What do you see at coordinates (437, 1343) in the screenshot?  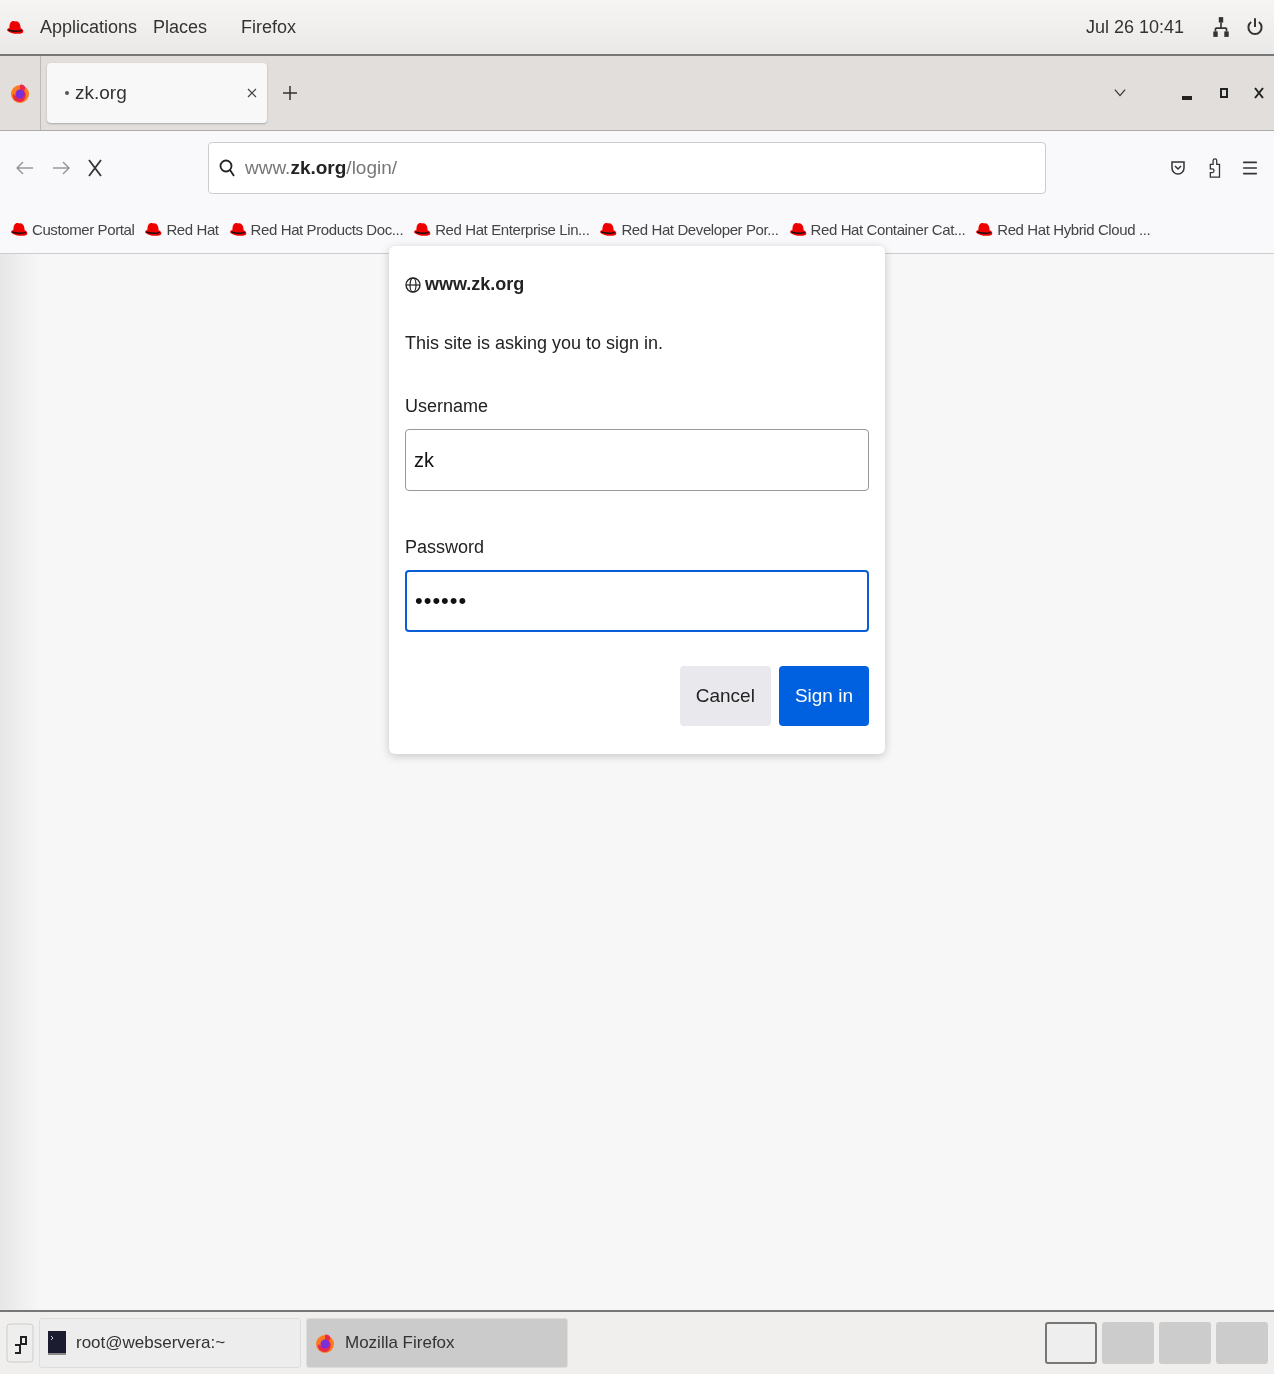 I see `taskbar-window: Mozilla Firefox` at bounding box center [437, 1343].